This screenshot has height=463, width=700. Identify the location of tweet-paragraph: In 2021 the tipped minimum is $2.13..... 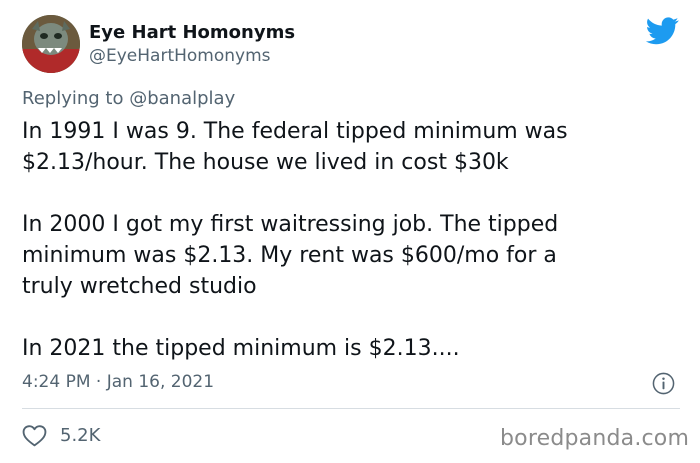
(241, 348).